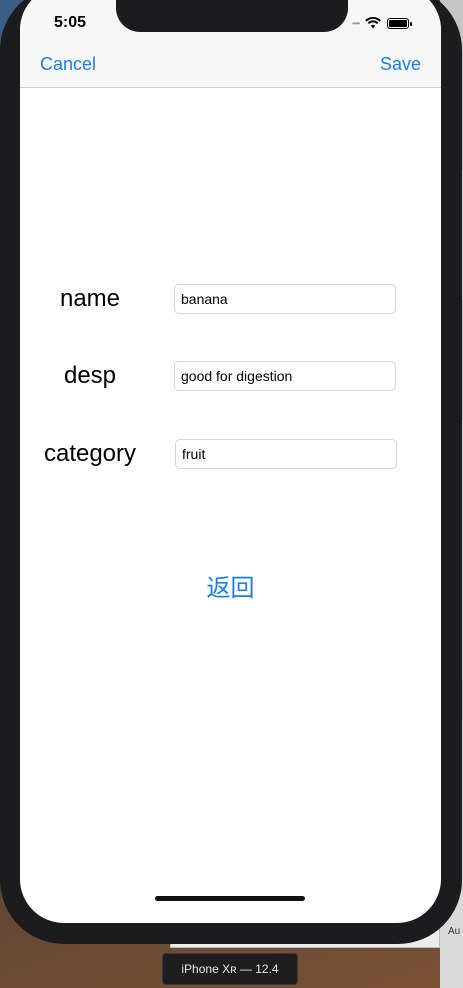 Image resolution: width=463 pixels, height=988 pixels. Describe the element at coordinates (230, 898) in the screenshot. I see `home-indicator` at that location.